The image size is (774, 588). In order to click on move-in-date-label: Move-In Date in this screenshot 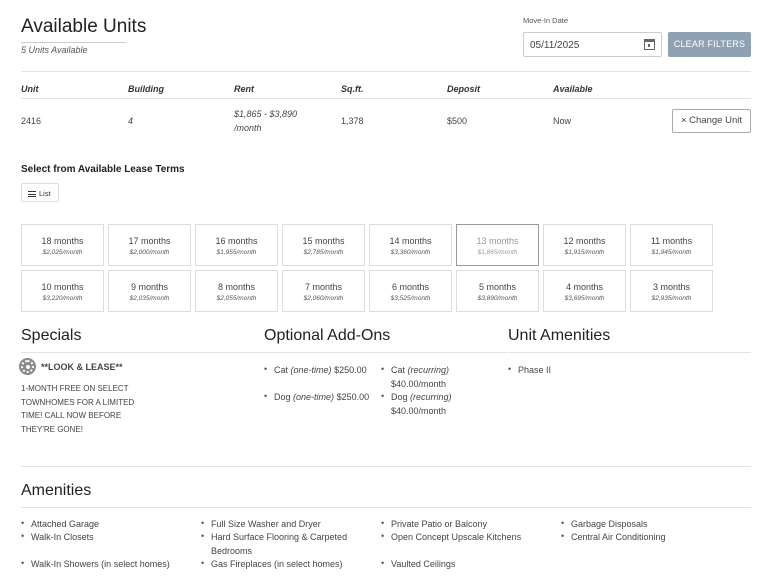, I will do `click(546, 20)`.